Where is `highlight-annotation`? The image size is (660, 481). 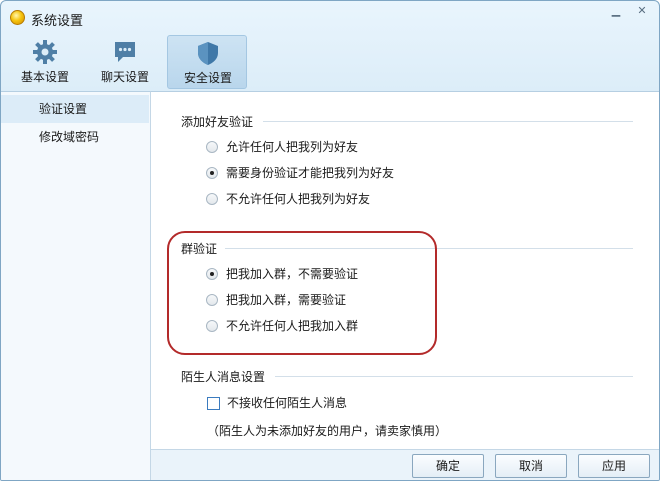 highlight-annotation is located at coordinates (302, 293).